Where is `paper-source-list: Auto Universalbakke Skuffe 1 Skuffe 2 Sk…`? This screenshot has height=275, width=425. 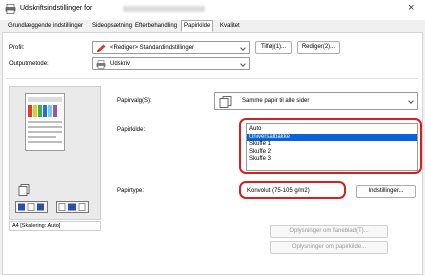
paper-source-list: Auto Universalbakke Skuffe 1 Skuffe 2 Sk… is located at coordinates (332, 147).